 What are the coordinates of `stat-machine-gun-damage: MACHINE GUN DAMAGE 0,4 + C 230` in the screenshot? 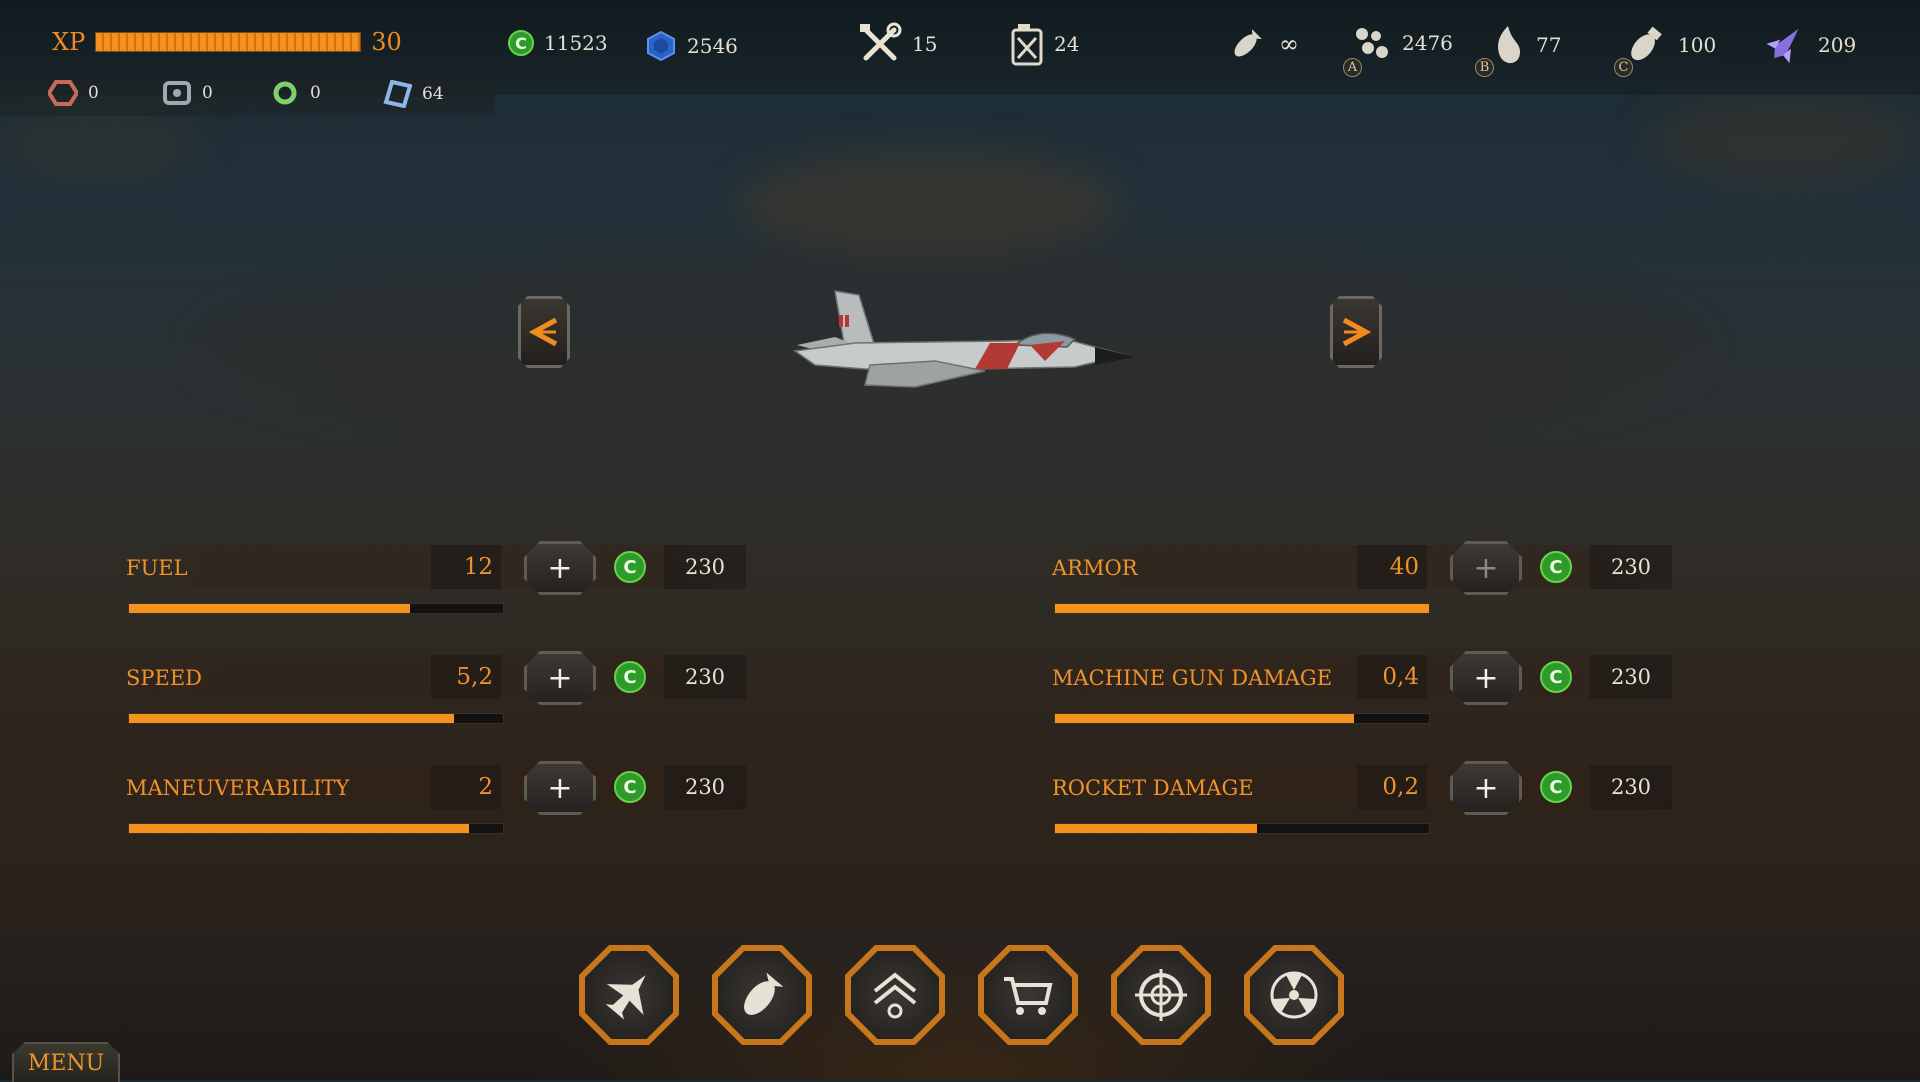 It's located at (1372, 688).